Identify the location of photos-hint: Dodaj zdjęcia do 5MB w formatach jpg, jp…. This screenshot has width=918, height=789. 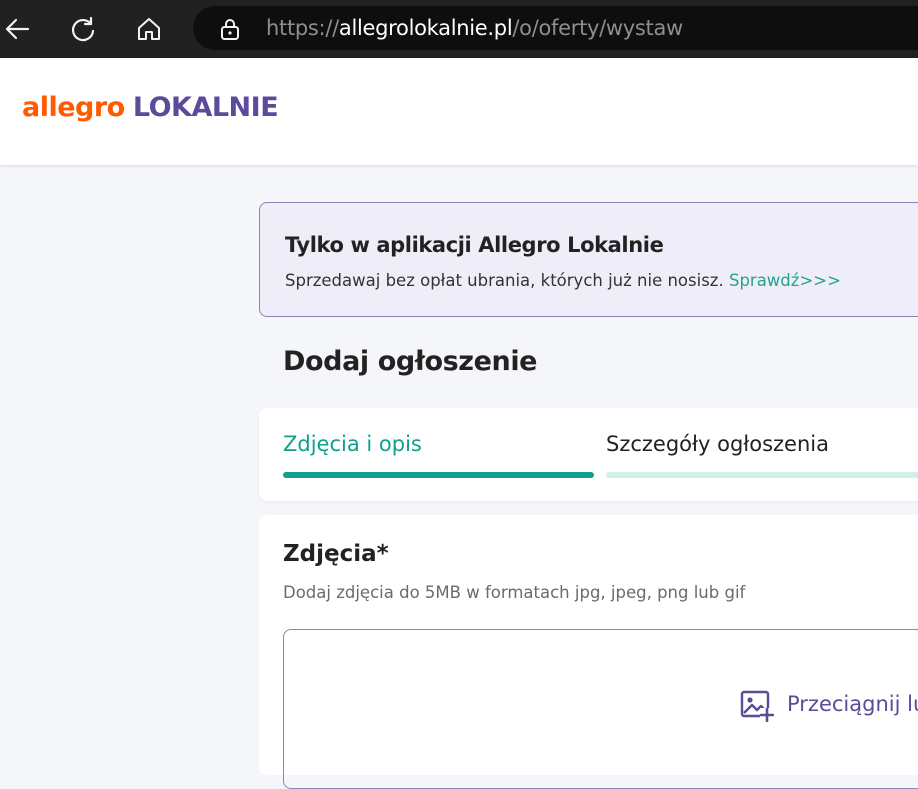
(514, 592).